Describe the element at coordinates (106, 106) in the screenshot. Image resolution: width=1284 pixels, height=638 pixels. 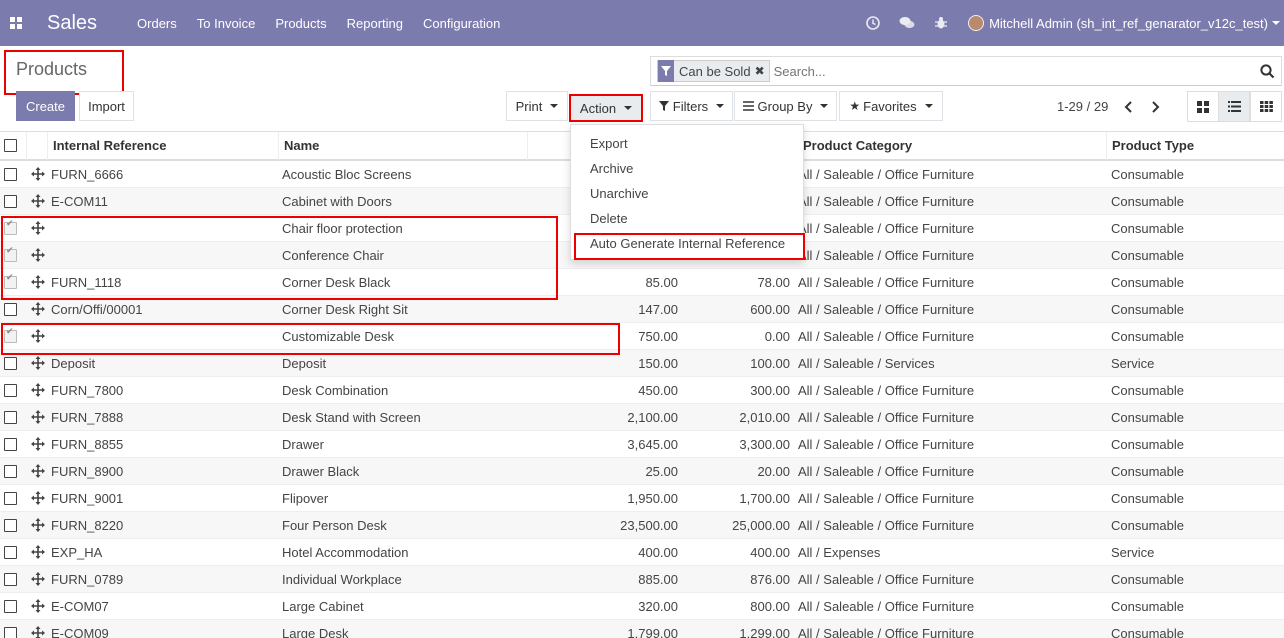
I see `import-button: Import` at that location.